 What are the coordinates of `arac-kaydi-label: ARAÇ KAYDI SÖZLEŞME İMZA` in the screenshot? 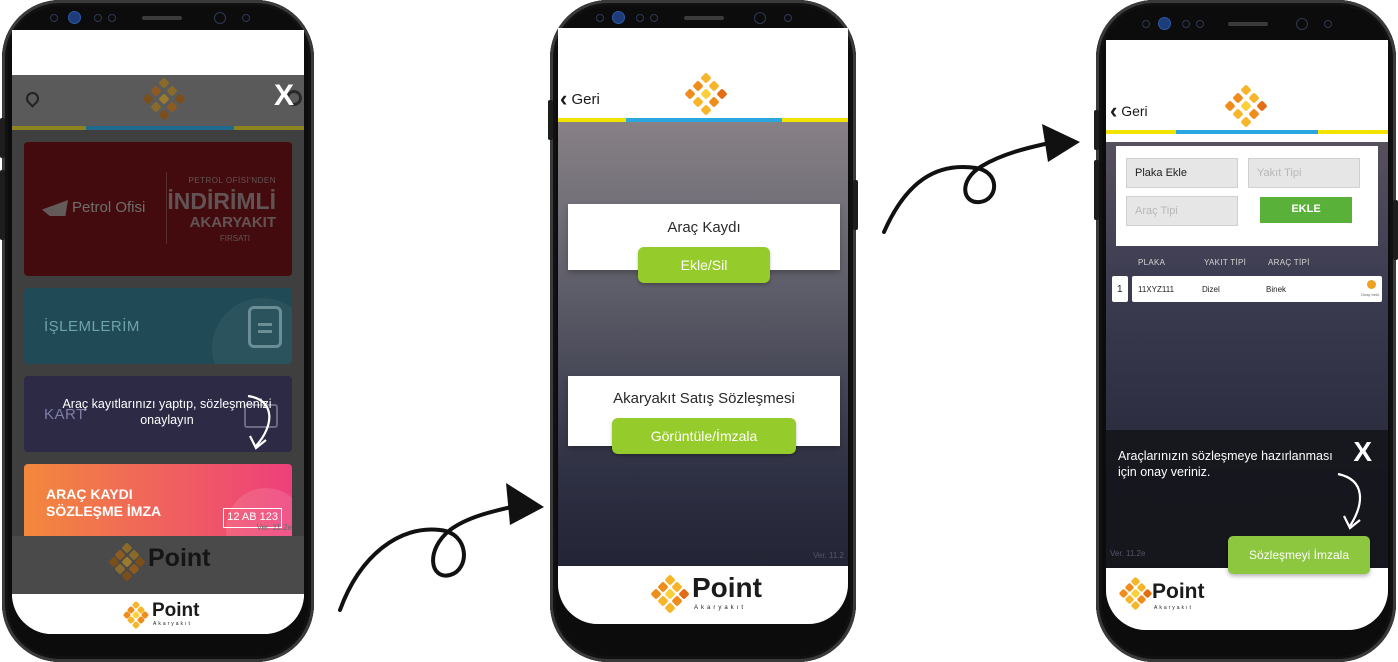 It's located at (103, 503).